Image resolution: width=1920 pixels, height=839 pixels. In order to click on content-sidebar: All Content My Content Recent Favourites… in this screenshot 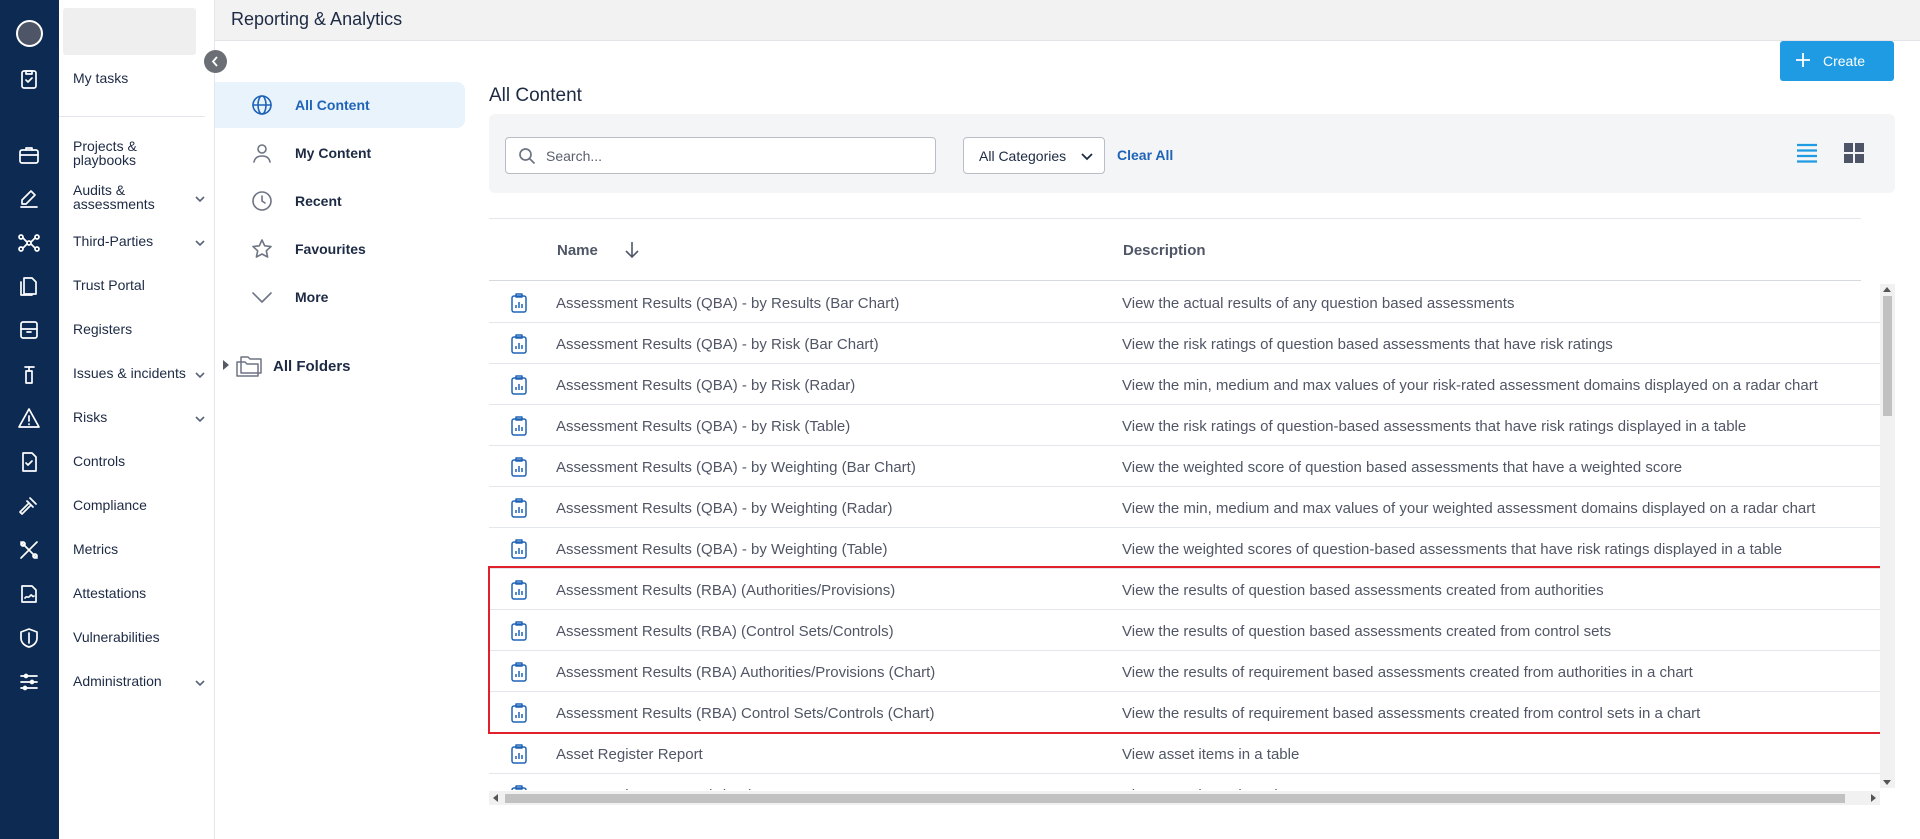, I will do `click(341, 440)`.